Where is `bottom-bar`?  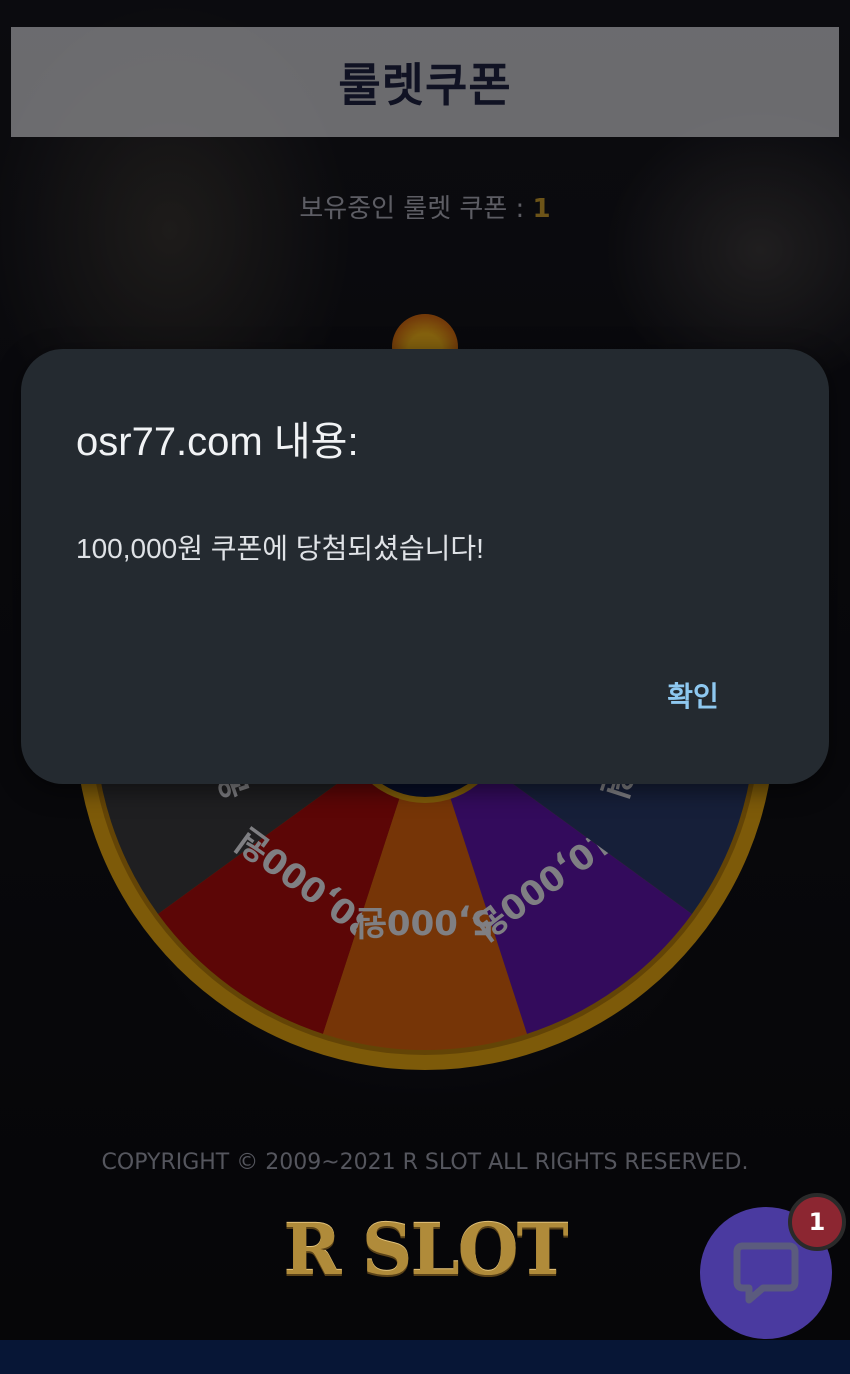
bottom-bar is located at coordinates (425, 1357).